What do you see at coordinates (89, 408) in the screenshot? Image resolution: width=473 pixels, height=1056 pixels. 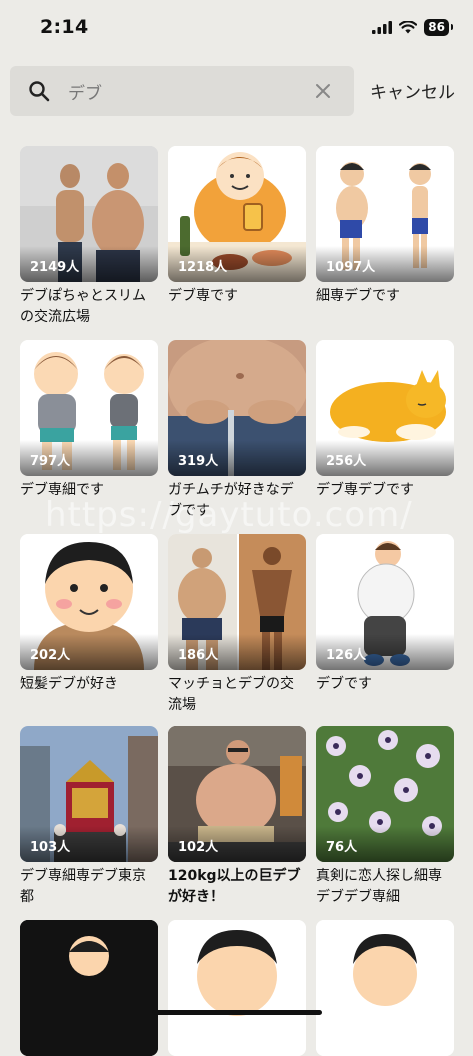 I see `group-thumbnail: 797人` at bounding box center [89, 408].